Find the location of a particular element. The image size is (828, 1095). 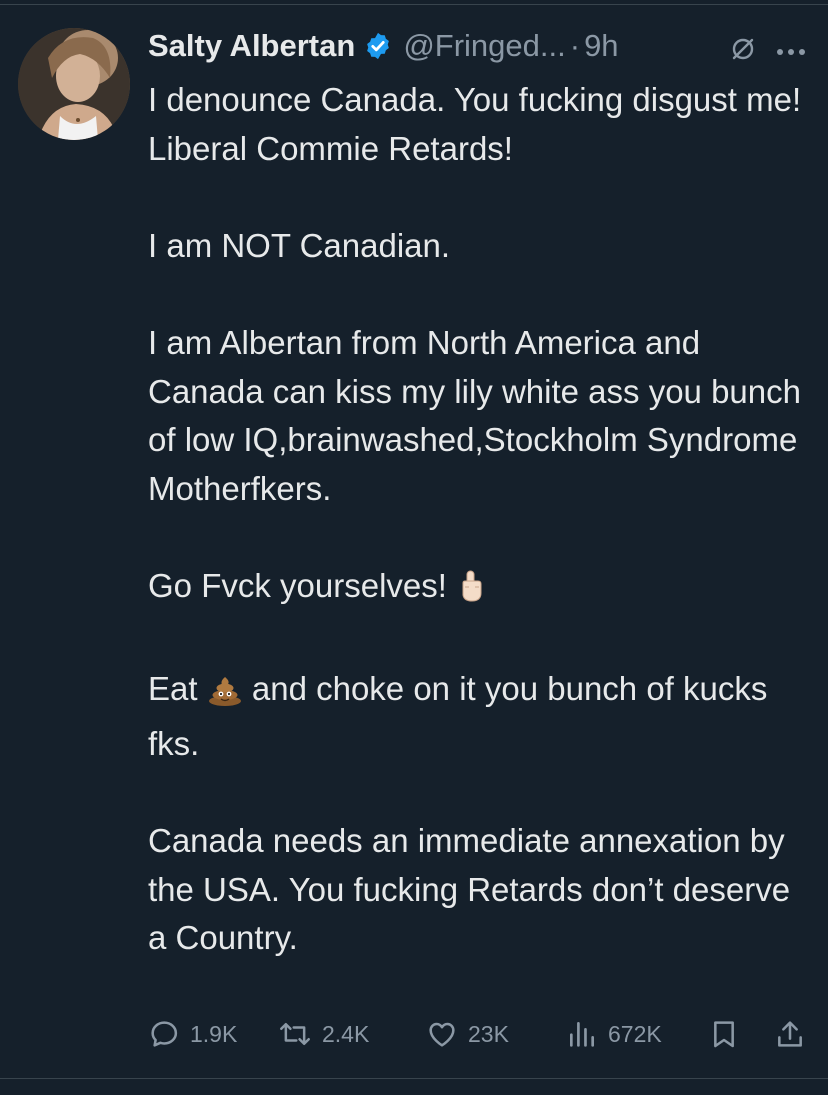

retweet-button: 2.4K is located at coordinates (323, 1034).